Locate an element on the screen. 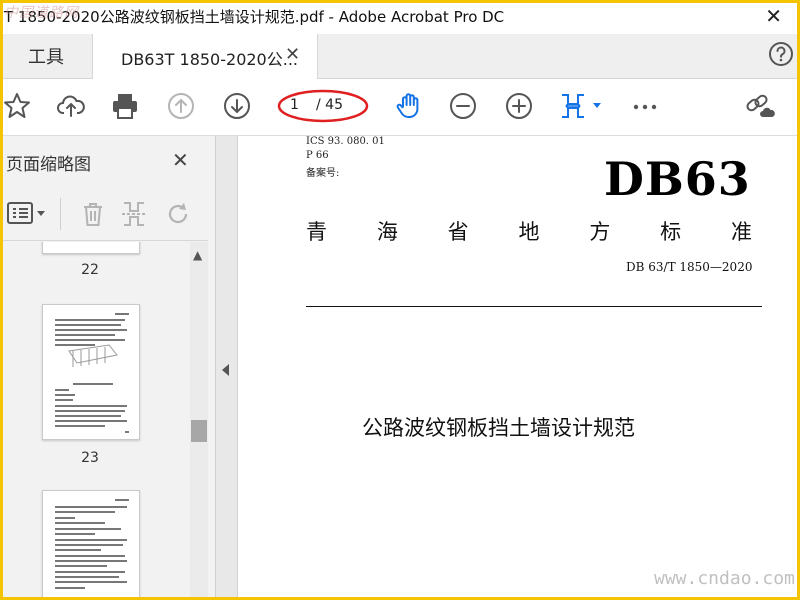 The width and height of the screenshot is (800, 600). doc-ics: ICS 93. 080. 01 is located at coordinates (345, 141).